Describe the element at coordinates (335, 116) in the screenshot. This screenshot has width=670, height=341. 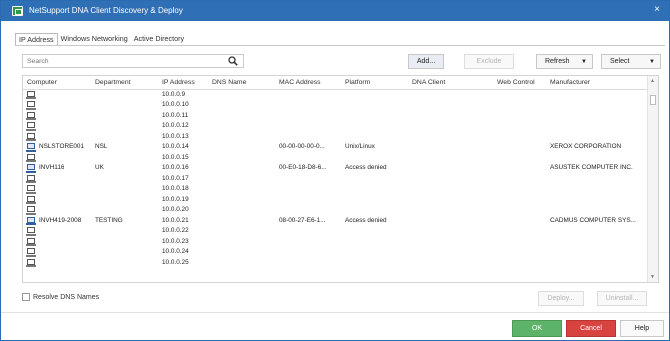
I see `table-row: 10.0.0.11` at that location.